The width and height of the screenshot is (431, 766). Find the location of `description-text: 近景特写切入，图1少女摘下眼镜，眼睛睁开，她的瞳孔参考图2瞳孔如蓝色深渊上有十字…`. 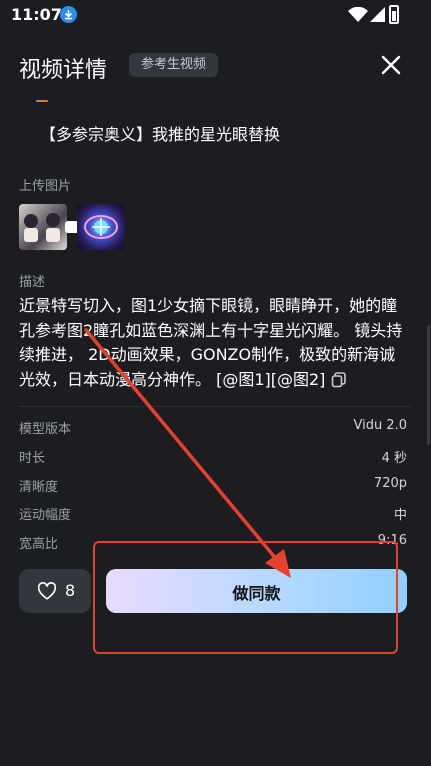

description-text: 近景特写切入，图1少女摘下眼镜，眼睛睁开，她的瞳孔参考图2瞳孔如蓝色深渊上有十字… is located at coordinates (215, 343).